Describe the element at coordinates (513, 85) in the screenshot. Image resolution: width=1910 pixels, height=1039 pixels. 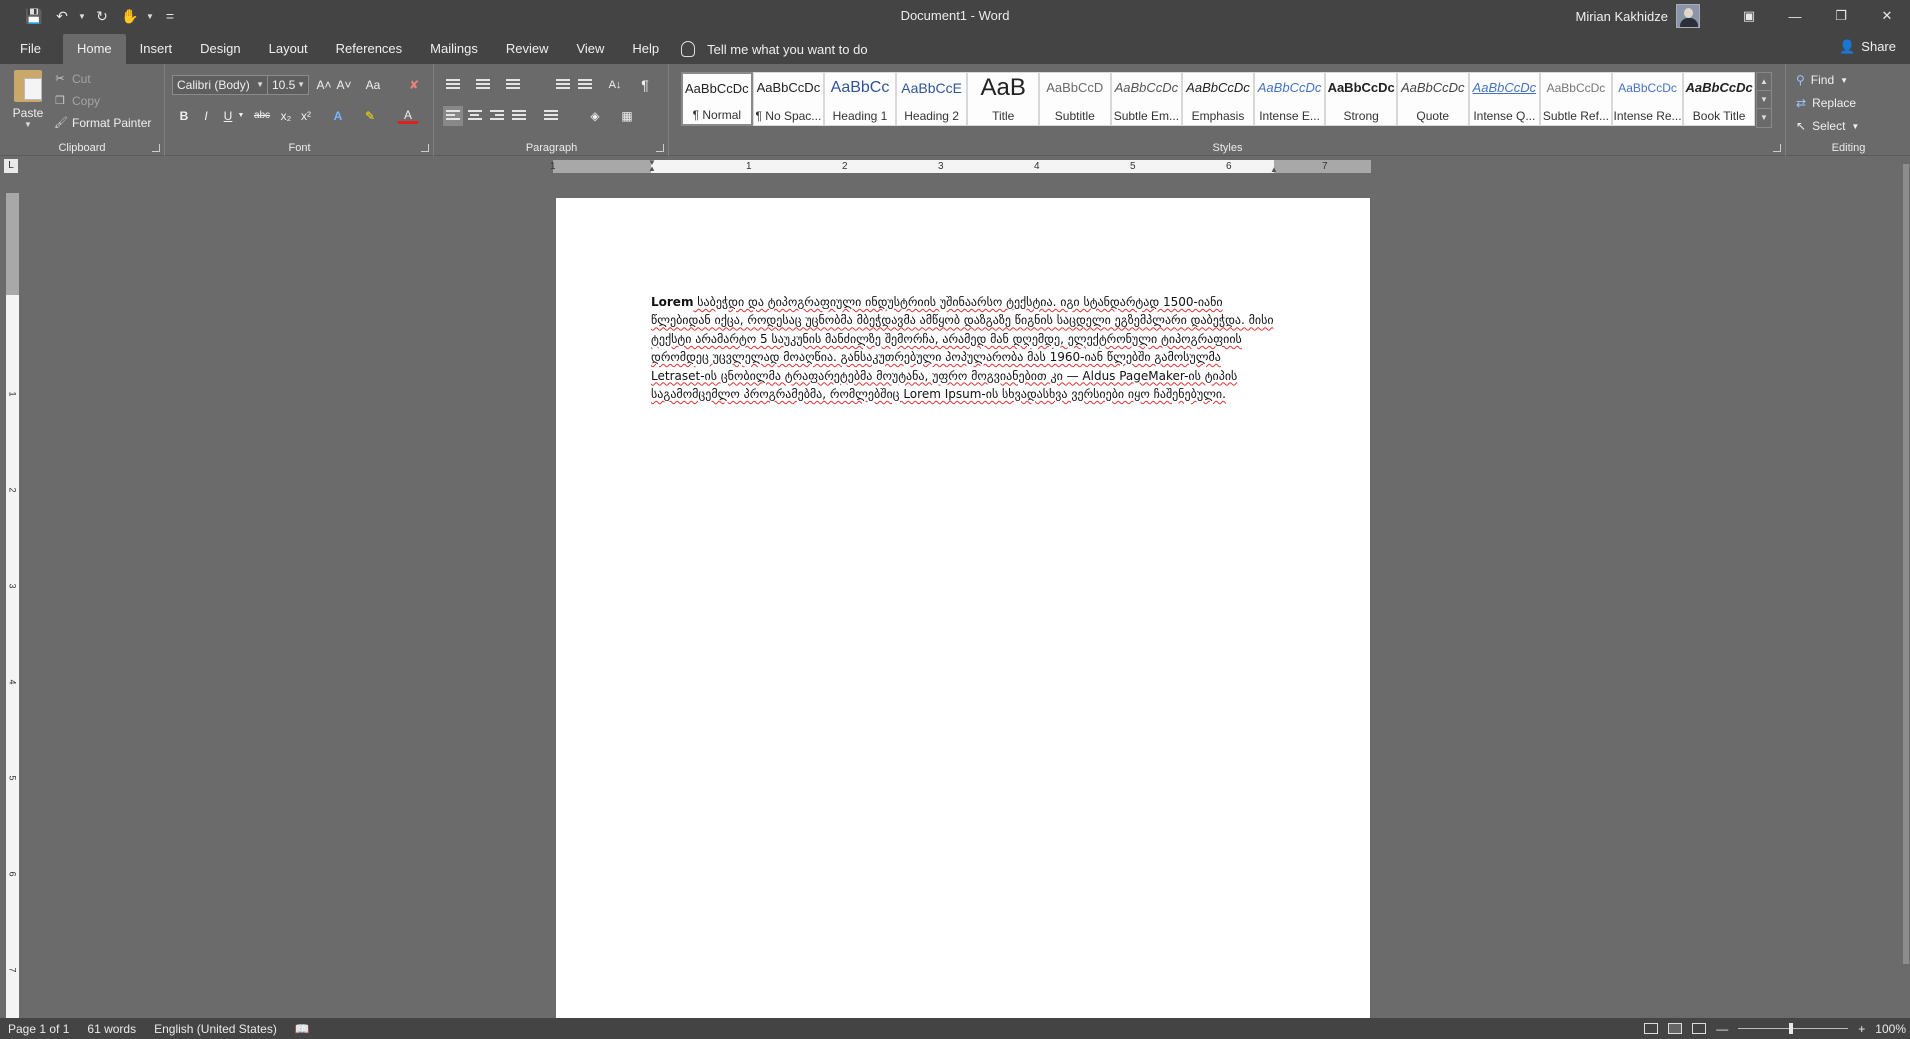
I see `multilevel-list-icon` at that location.